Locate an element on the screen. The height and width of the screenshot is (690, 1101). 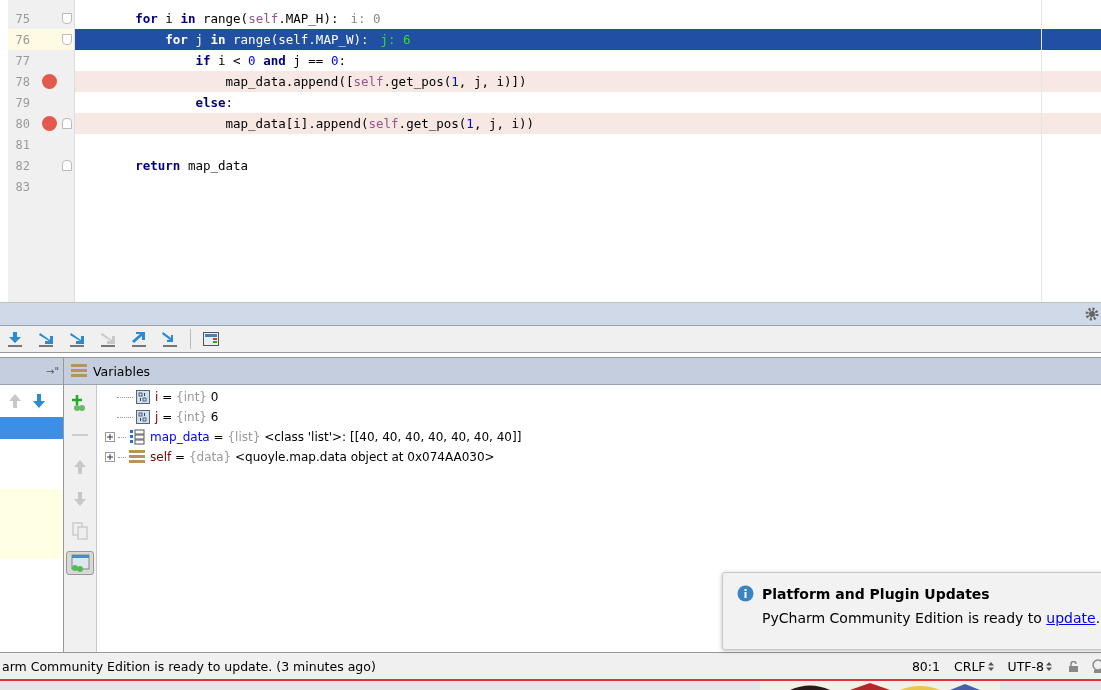
info-icon is located at coordinates (745, 593).